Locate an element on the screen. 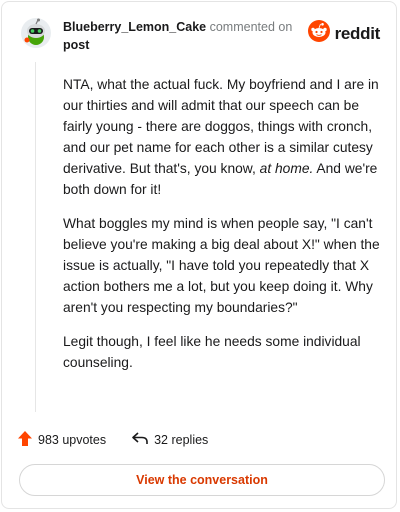  reddit-alien-icon is located at coordinates (318, 33).